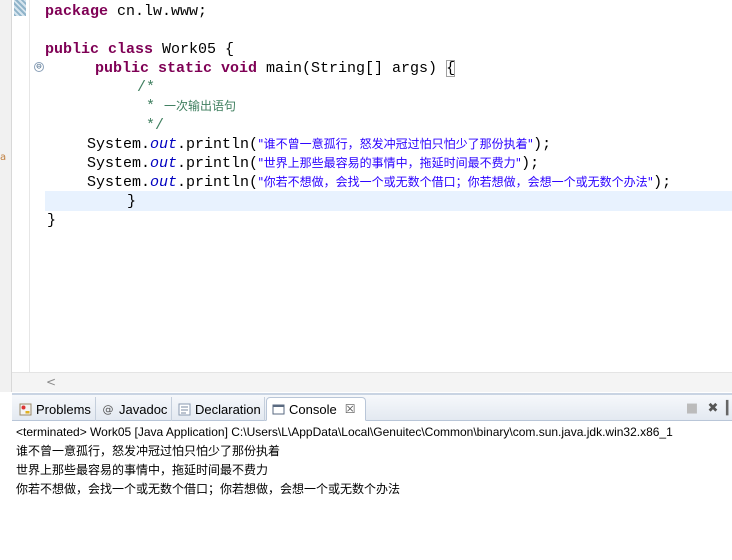 The image size is (732, 560). Describe the element at coordinates (176, 68) in the screenshot. I see `keyword-public-static-void: public static void` at that location.